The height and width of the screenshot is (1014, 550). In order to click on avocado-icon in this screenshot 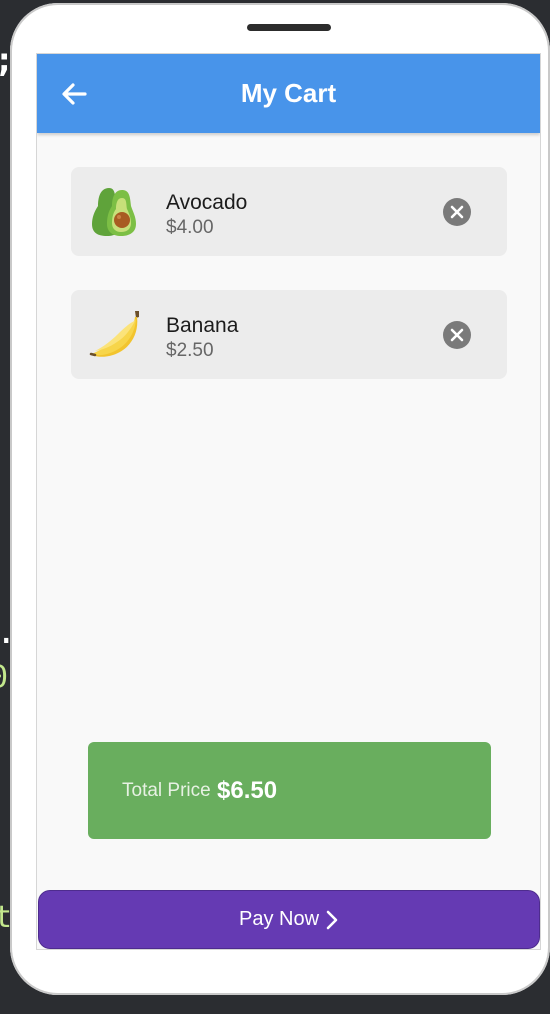, I will do `click(117, 212)`.